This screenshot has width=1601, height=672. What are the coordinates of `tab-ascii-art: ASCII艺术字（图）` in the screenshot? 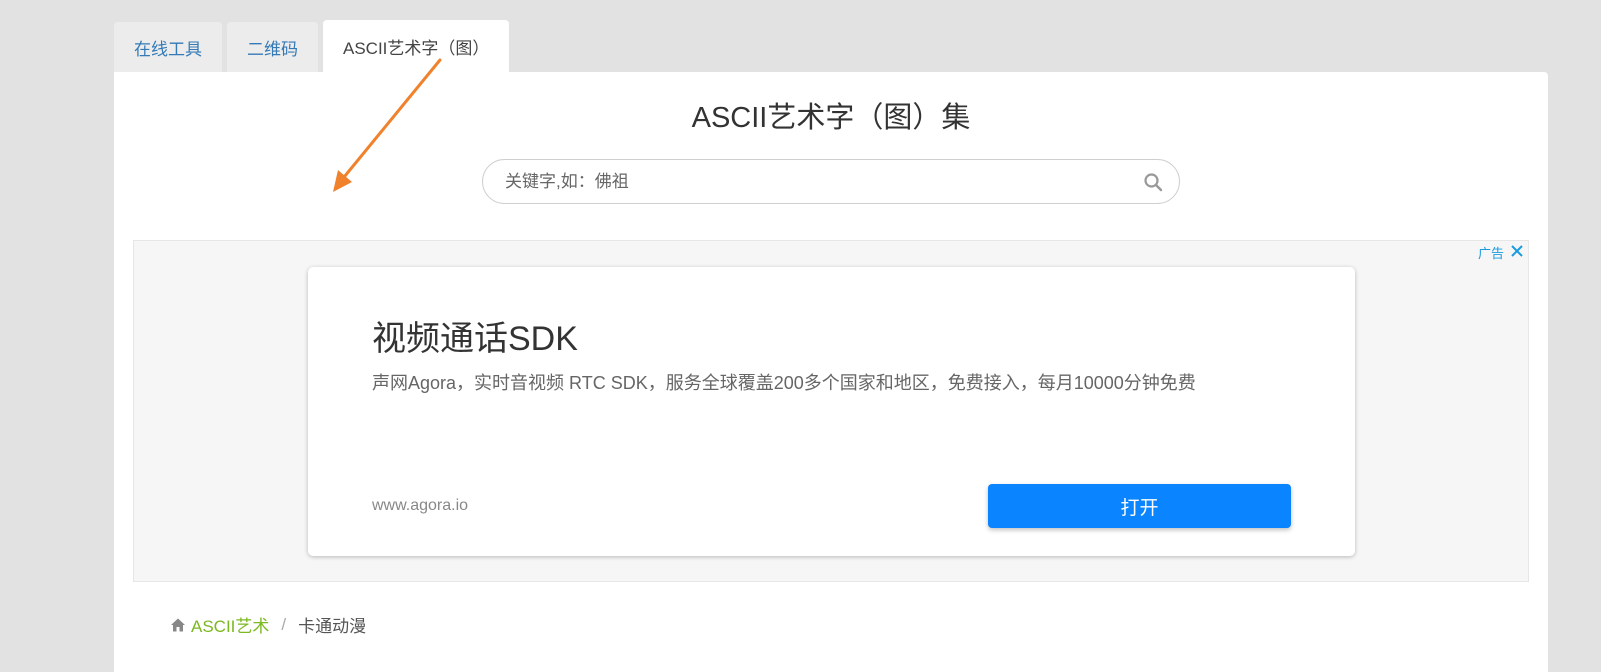 It's located at (416, 46).